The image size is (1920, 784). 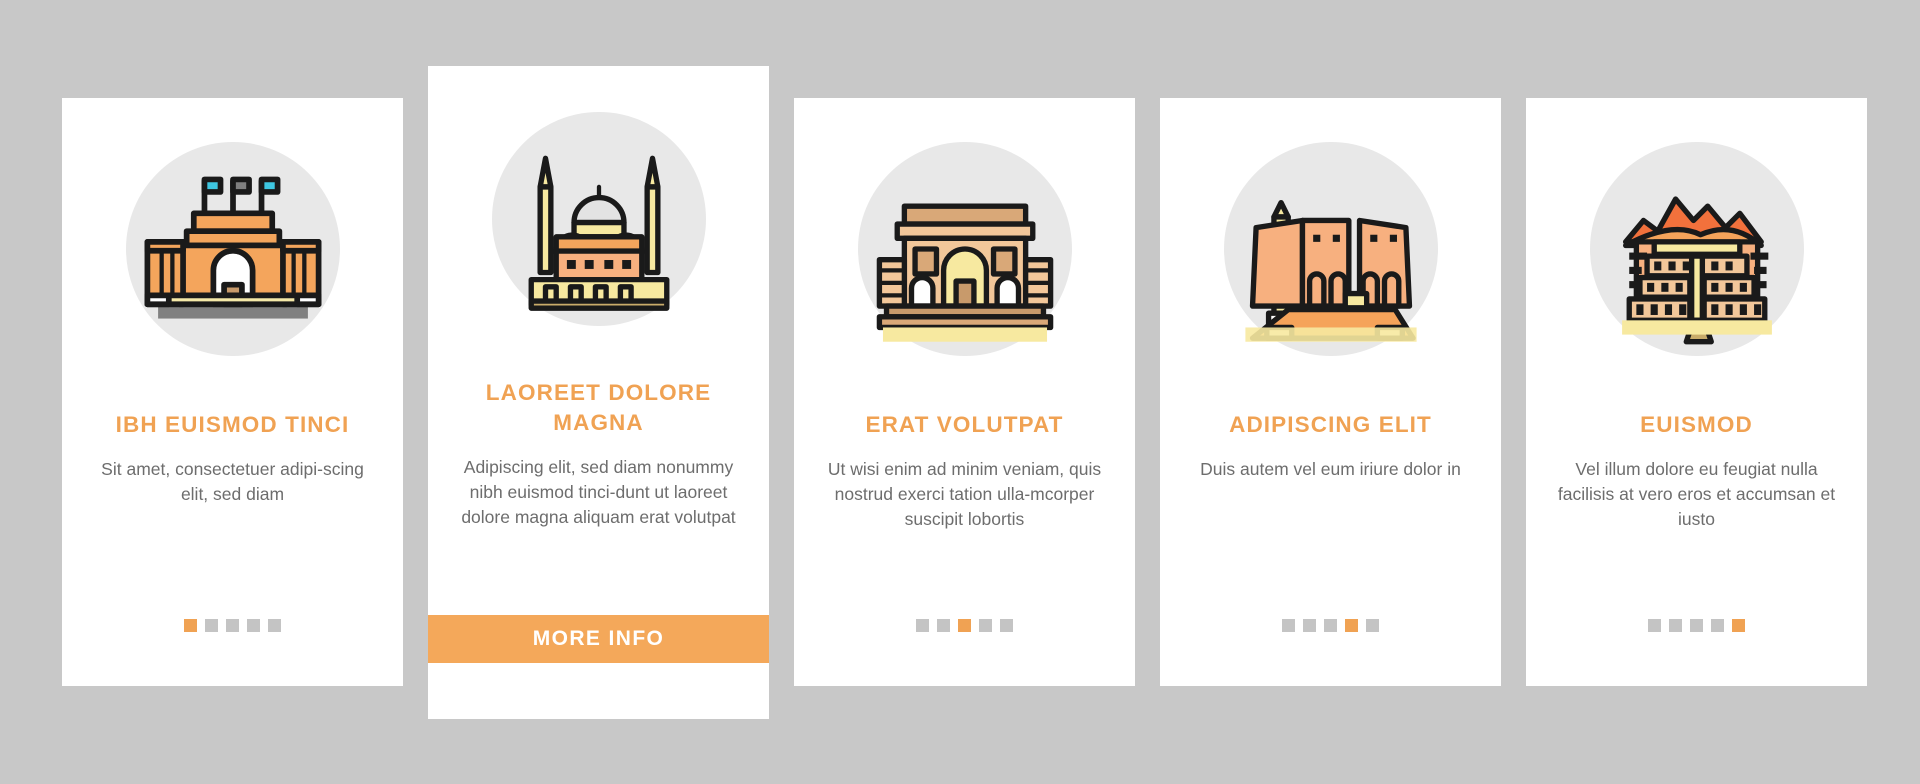 What do you see at coordinates (232, 424) in the screenshot?
I see `card-title: IBH EUISMOD TINCI` at bounding box center [232, 424].